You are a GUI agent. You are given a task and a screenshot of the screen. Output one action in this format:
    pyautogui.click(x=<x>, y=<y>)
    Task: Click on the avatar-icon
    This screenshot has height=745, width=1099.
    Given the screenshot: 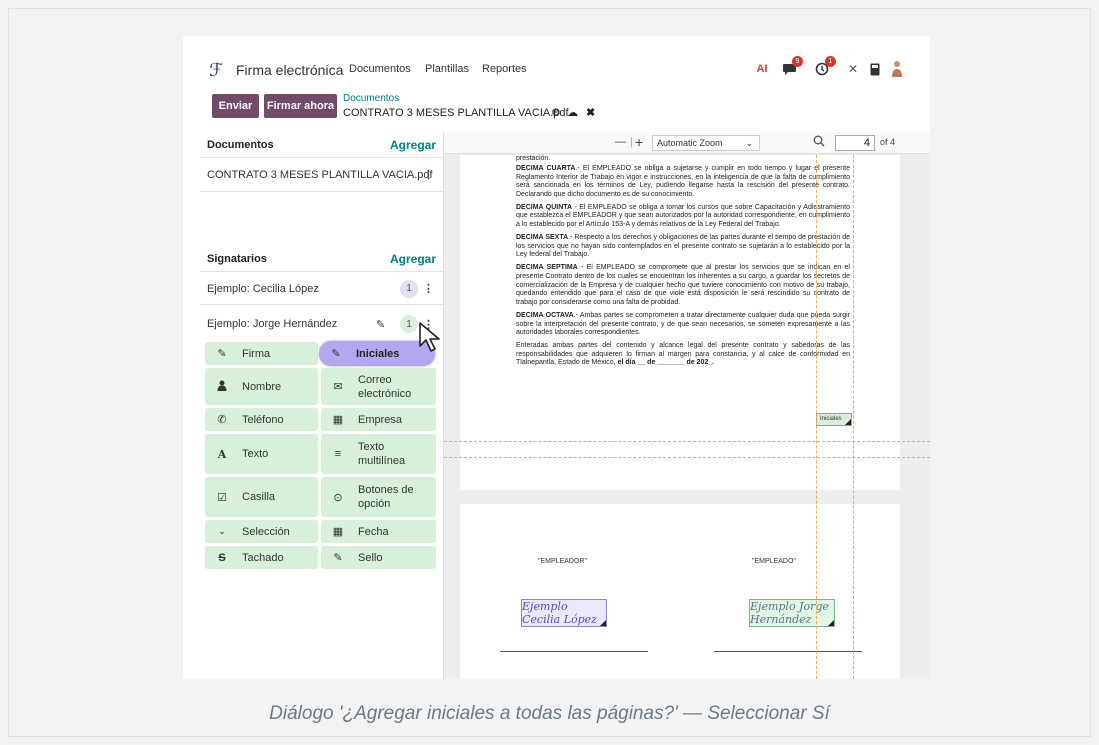 What is the action you would take?
    pyautogui.click(x=897, y=69)
    